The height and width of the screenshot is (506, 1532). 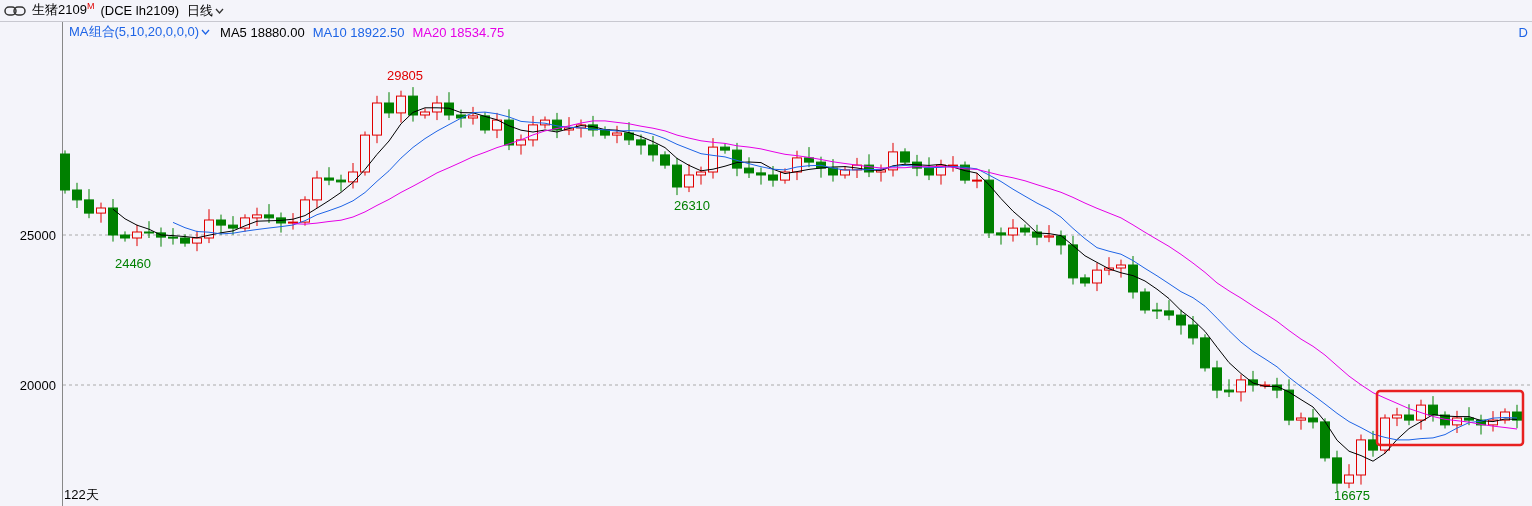 What do you see at coordinates (1352, 495) in the screenshot?
I see `price-label: 16675` at bounding box center [1352, 495].